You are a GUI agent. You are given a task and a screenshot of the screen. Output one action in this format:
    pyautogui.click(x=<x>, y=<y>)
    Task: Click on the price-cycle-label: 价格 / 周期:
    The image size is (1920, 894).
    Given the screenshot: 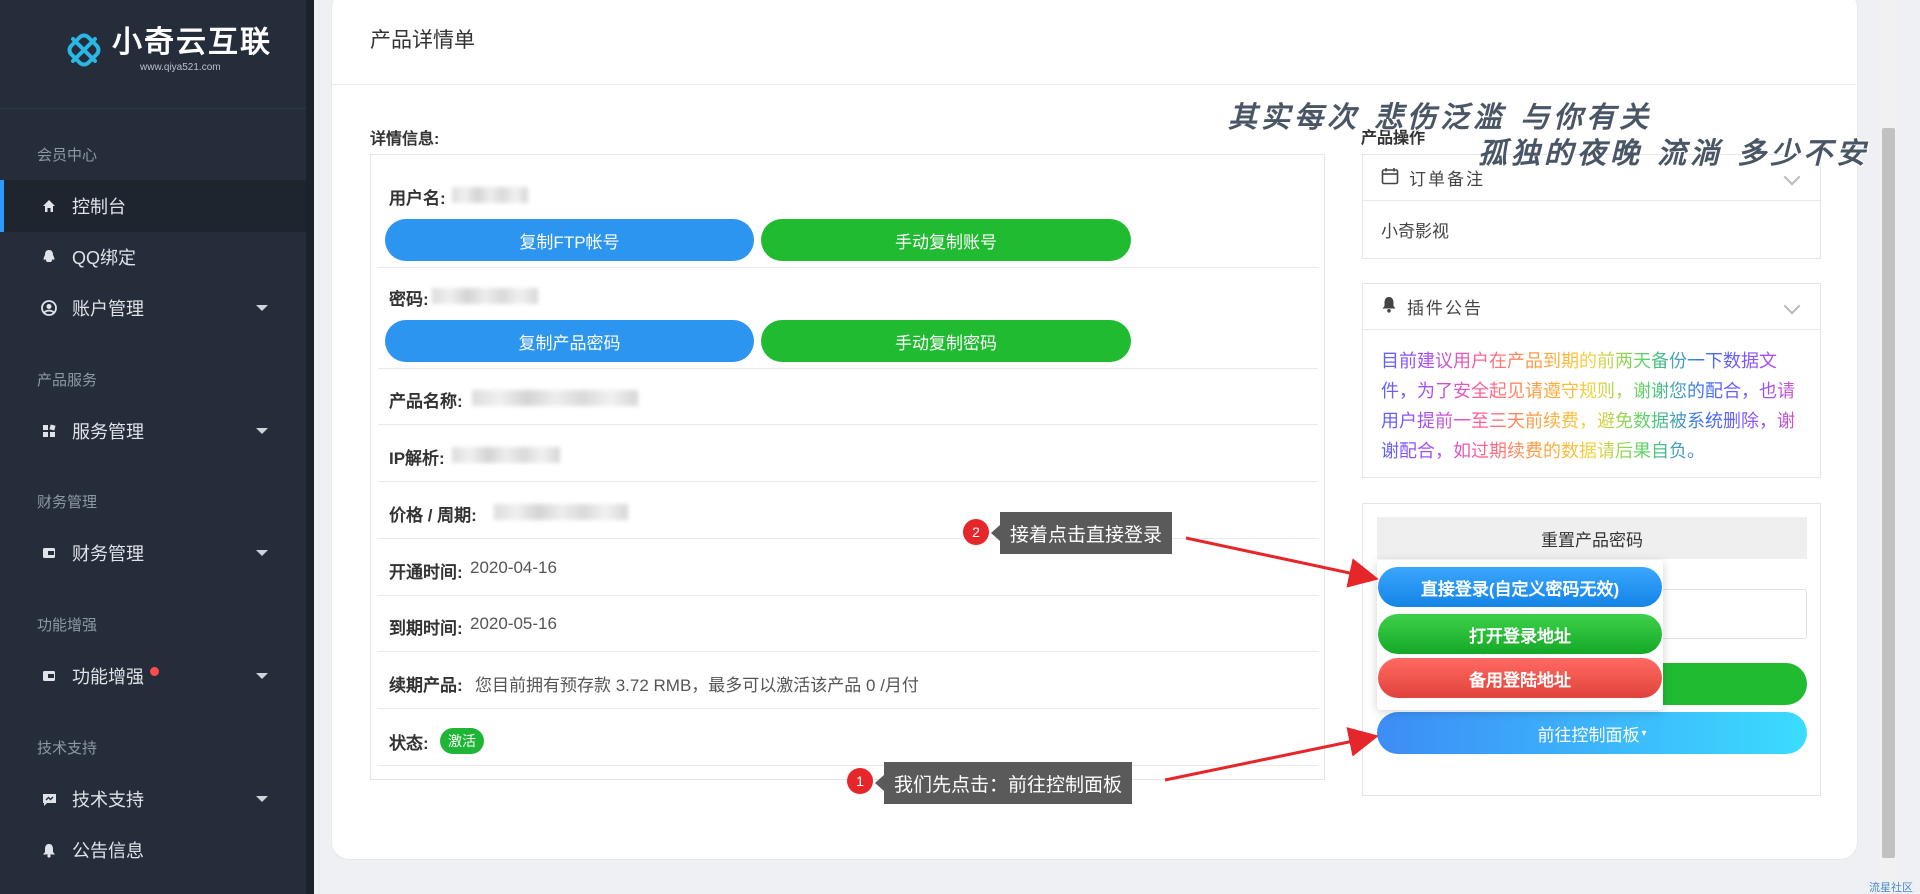 What is the action you would take?
    pyautogui.click(x=433, y=515)
    